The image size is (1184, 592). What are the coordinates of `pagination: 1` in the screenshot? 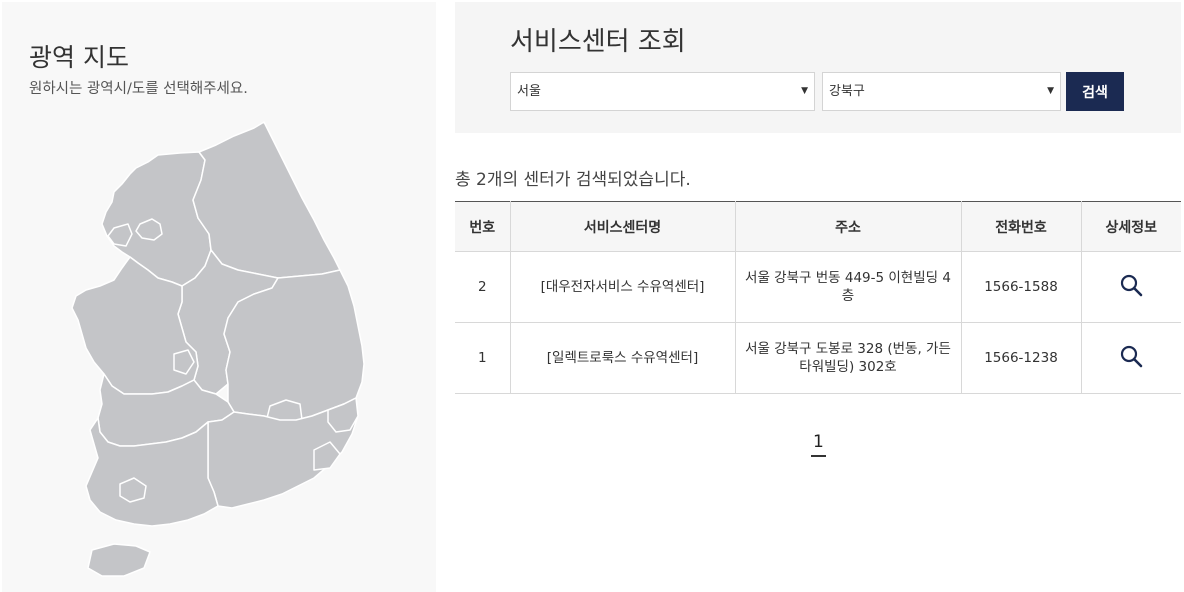 It's located at (818, 444).